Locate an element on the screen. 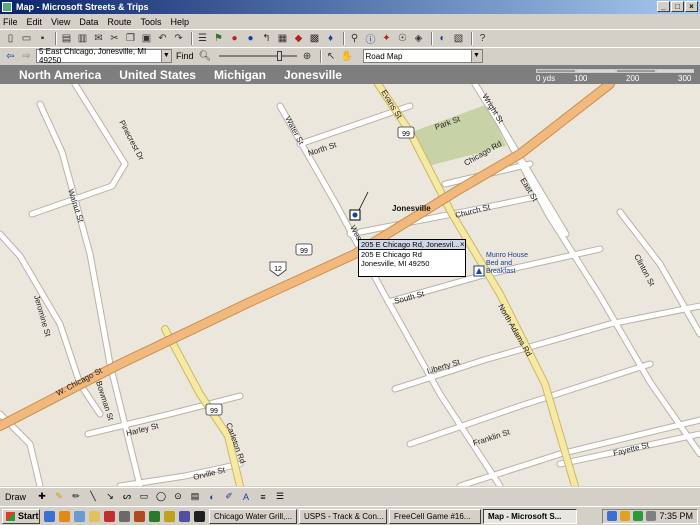 Image resolution: width=700 pixels, height=525 pixels. freeform-icon: ᔕ is located at coordinates (127, 497).